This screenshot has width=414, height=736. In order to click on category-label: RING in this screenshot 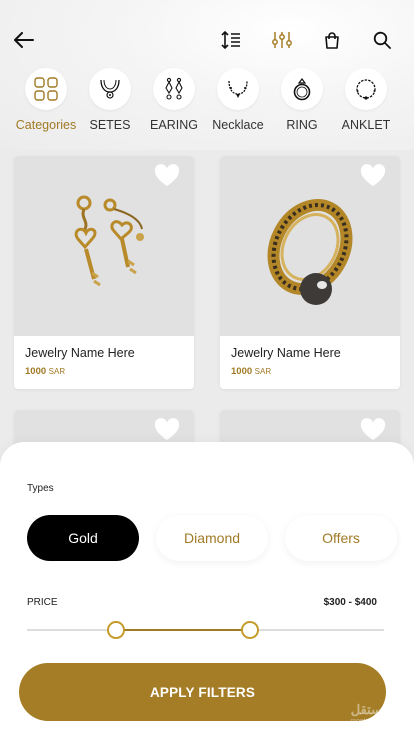, I will do `click(302, 125)`.